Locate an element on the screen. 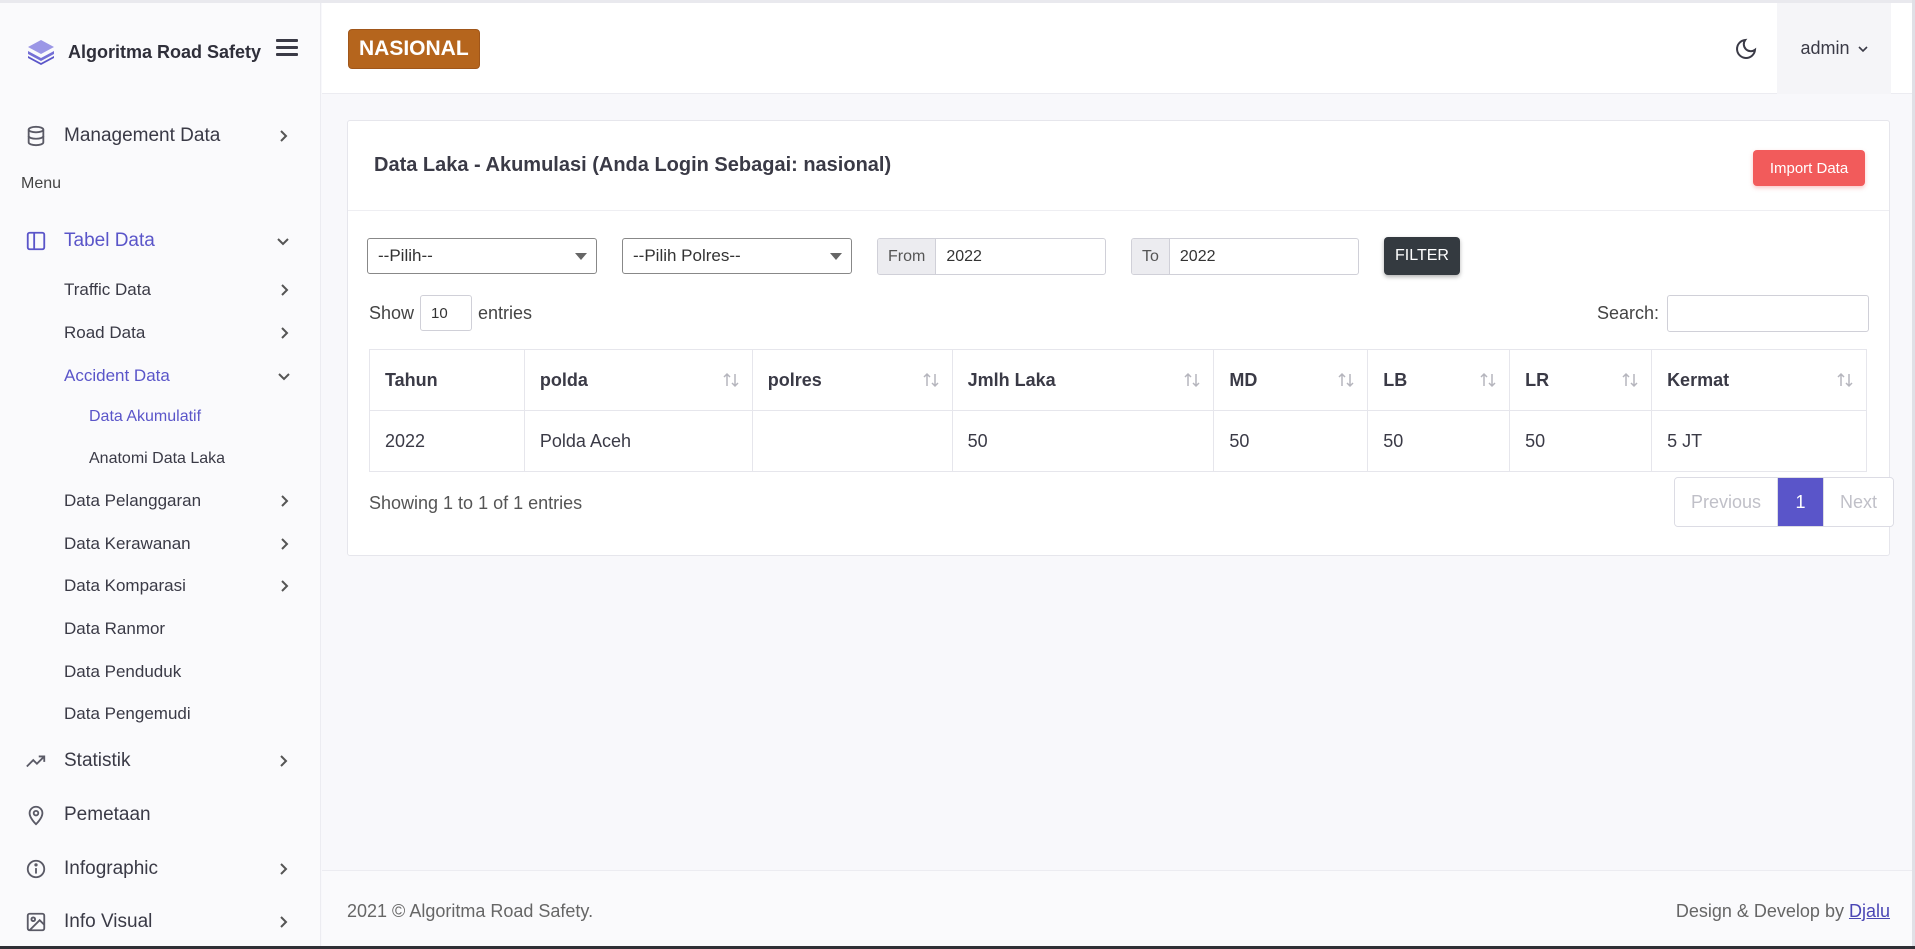 The height and width of the screenshot is (949, 1915). polres-select: --Pilih Polres-- is located at coordinates (737, 256).